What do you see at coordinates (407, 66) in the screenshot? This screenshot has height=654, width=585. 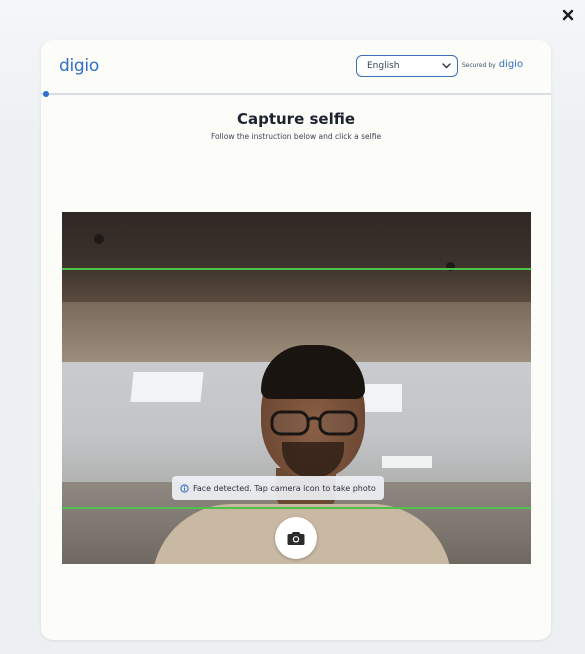 I see `language-select: English` at bounding box center [407, 66].